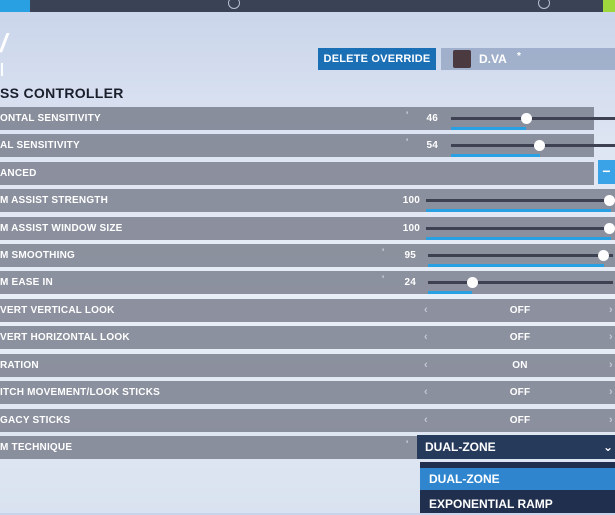 The height and width of the screenshot is (515, 615). Describe the element at coordinates (307, 420) in the screenshot. I see `setting-row-legacy-sticks: GACY STICKS ‹ OFF ›` at that location.